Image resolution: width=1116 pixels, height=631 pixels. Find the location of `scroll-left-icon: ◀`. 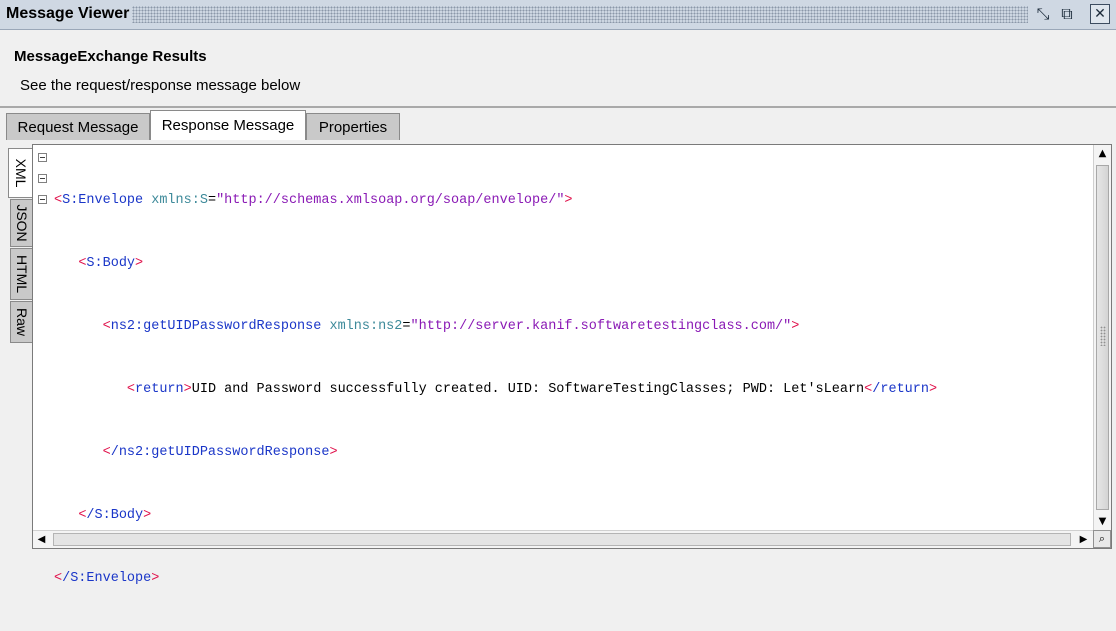

scroll-left-icon: ◀ is located at coordinates (41, 539).